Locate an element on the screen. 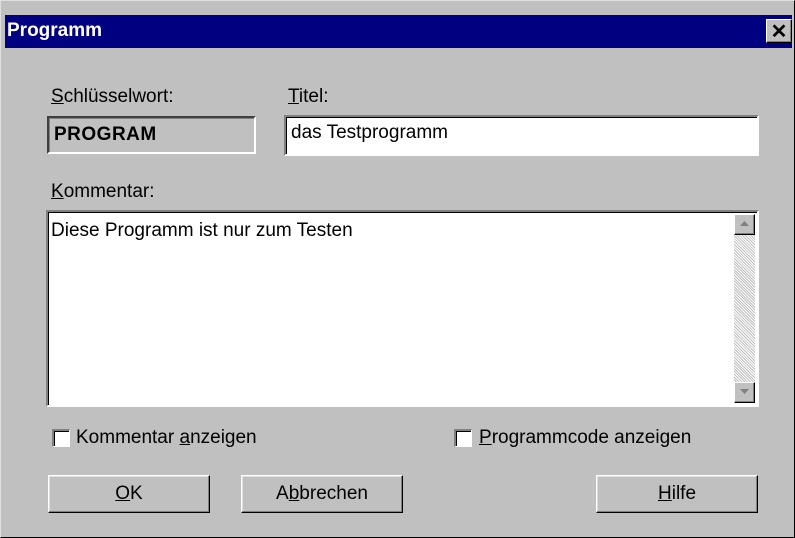  keyword-value: PROGRAM is located at coordinates (105, 134).